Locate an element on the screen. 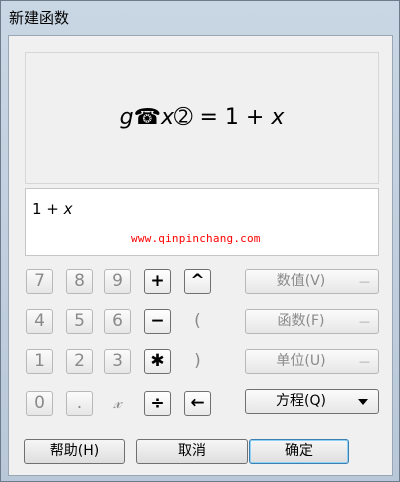  unit-dropdown-icon: — is located at coordinates (364, 361).